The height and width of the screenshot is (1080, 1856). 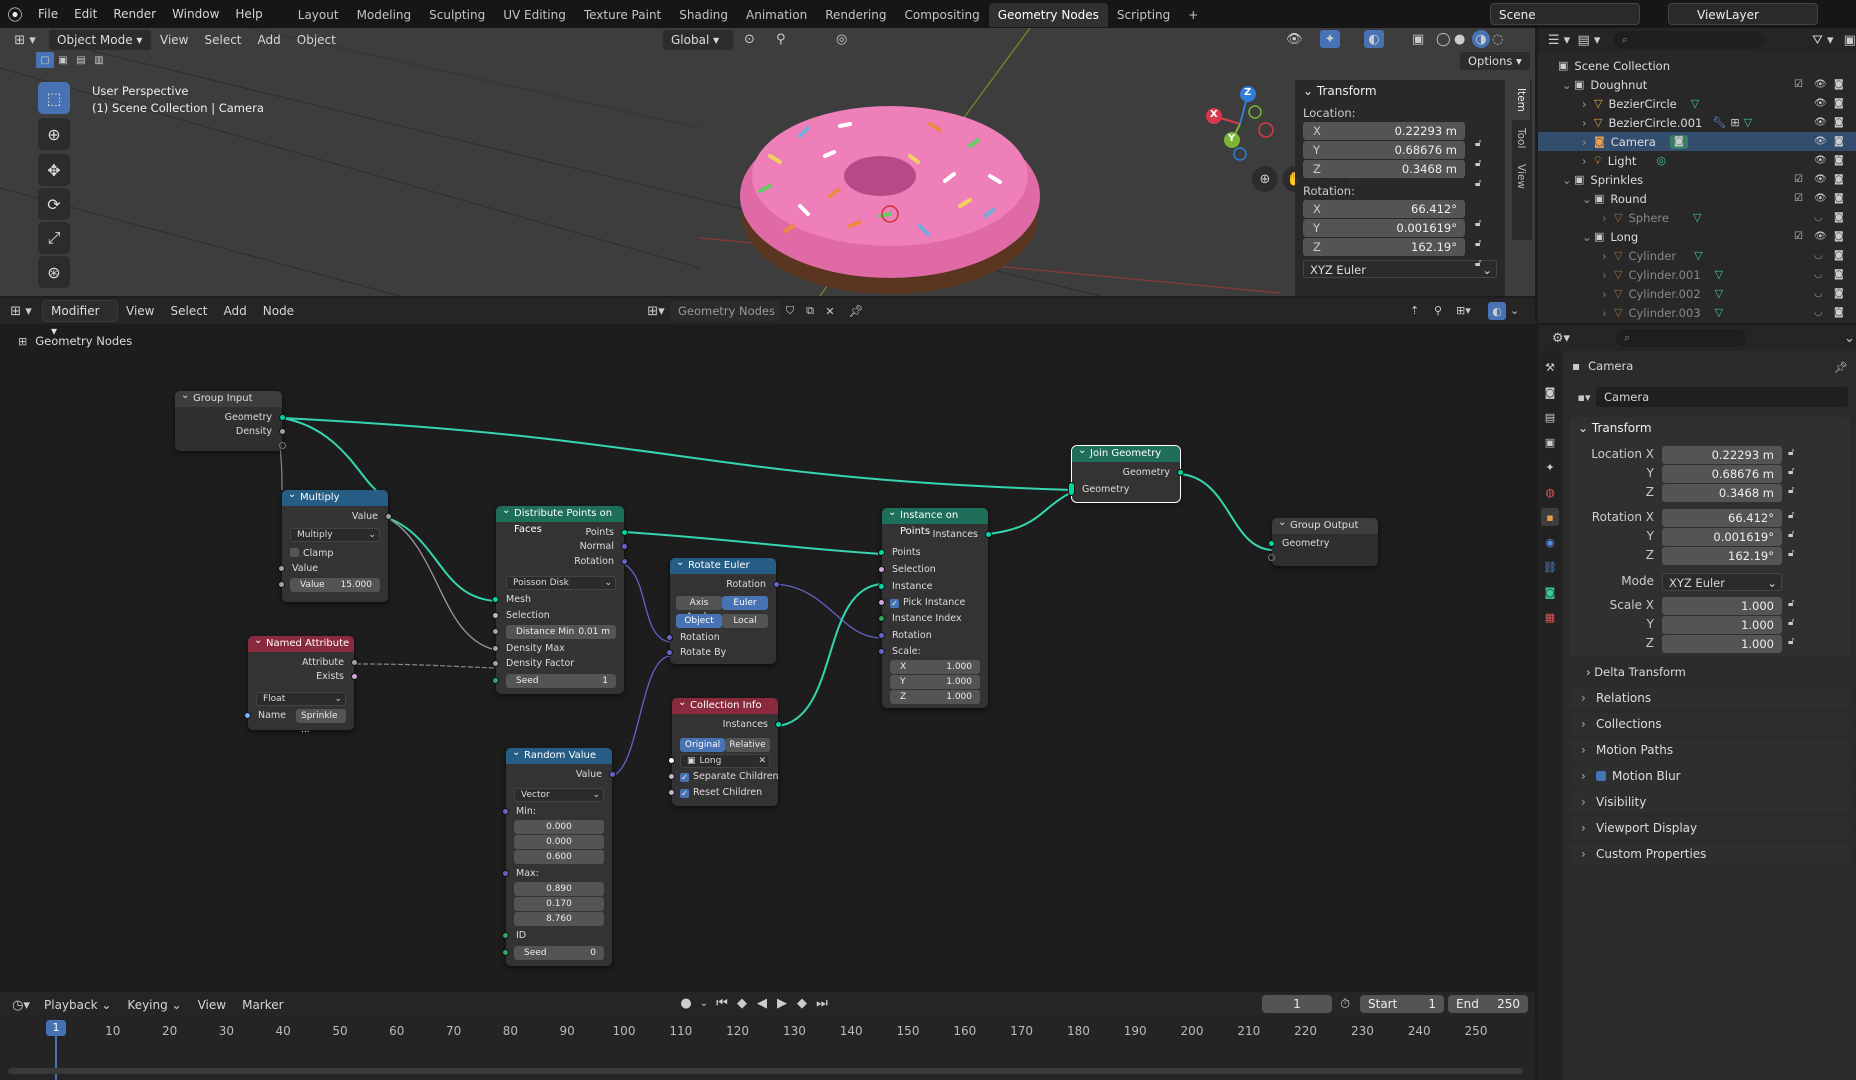 What do you see at coordinates (881, 586) in the screenshot?
I see `input-socket-instance` at bounding box center [881, 586].